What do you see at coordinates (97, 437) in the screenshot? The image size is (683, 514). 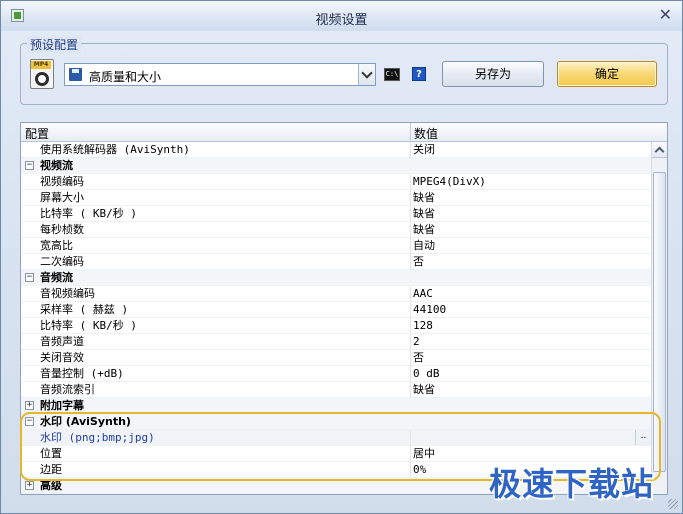 I see `property-name: 水印 (png;bmp;jpg)` at bounding box center [97, 437].